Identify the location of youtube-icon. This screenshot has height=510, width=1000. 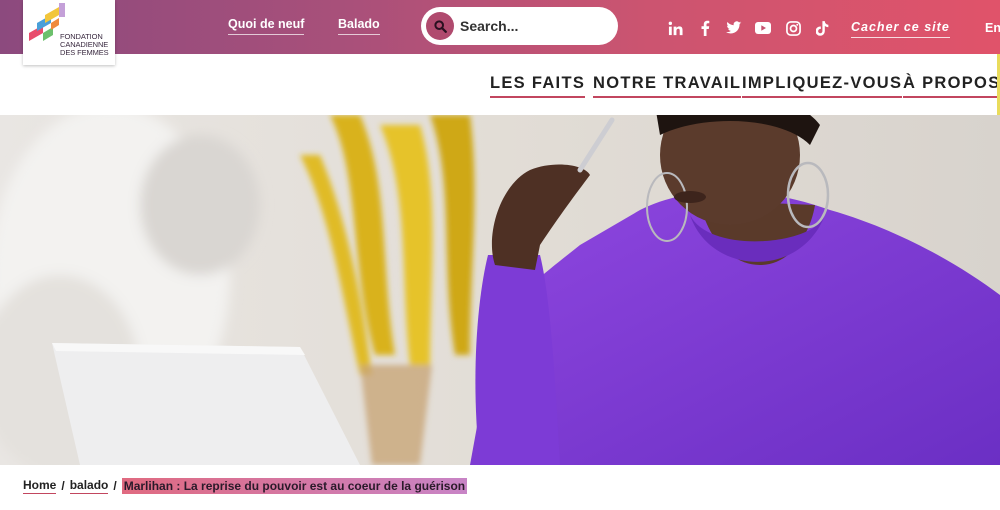
(763, 28).